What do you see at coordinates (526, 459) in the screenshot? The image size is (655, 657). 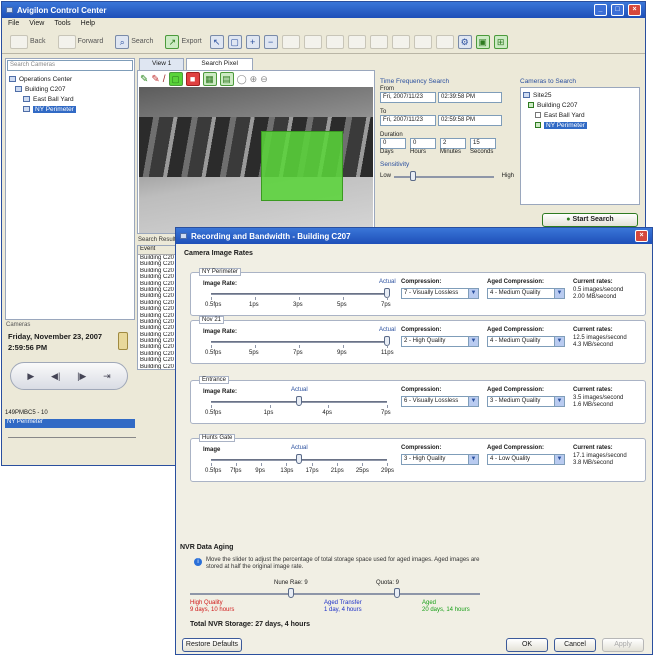 I see `aged-compression-select: 4 - Low Quality ▼` at bounding box center [526, 459].